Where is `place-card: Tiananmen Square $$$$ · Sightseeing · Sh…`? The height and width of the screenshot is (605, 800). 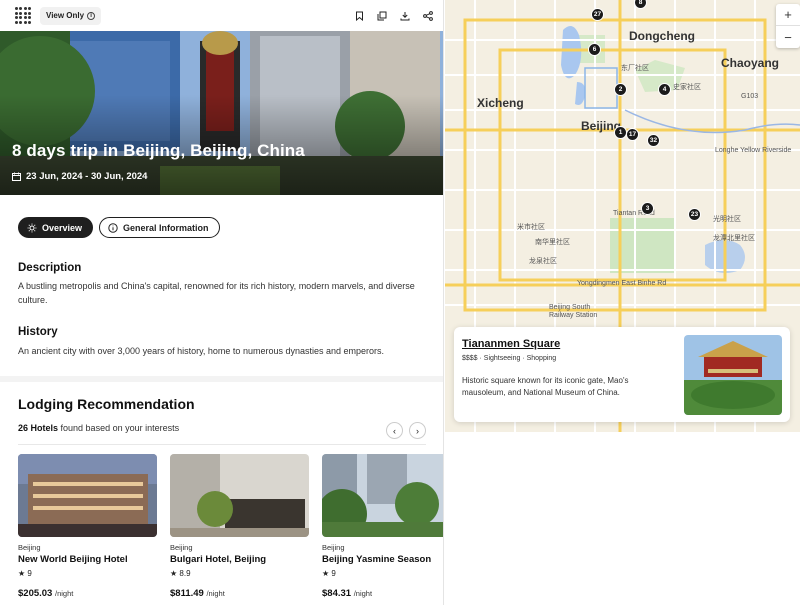 place-card: Tiananmen Square $$$$ · Sightseeing · Sh… is located at coordinates (622, 374).